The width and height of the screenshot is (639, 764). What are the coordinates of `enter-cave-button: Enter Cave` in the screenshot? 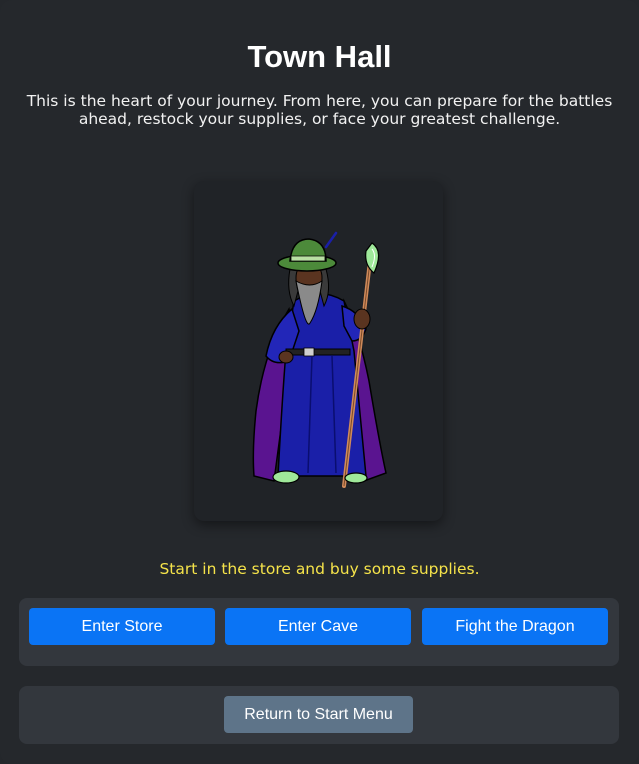 It's located at (318, 626).